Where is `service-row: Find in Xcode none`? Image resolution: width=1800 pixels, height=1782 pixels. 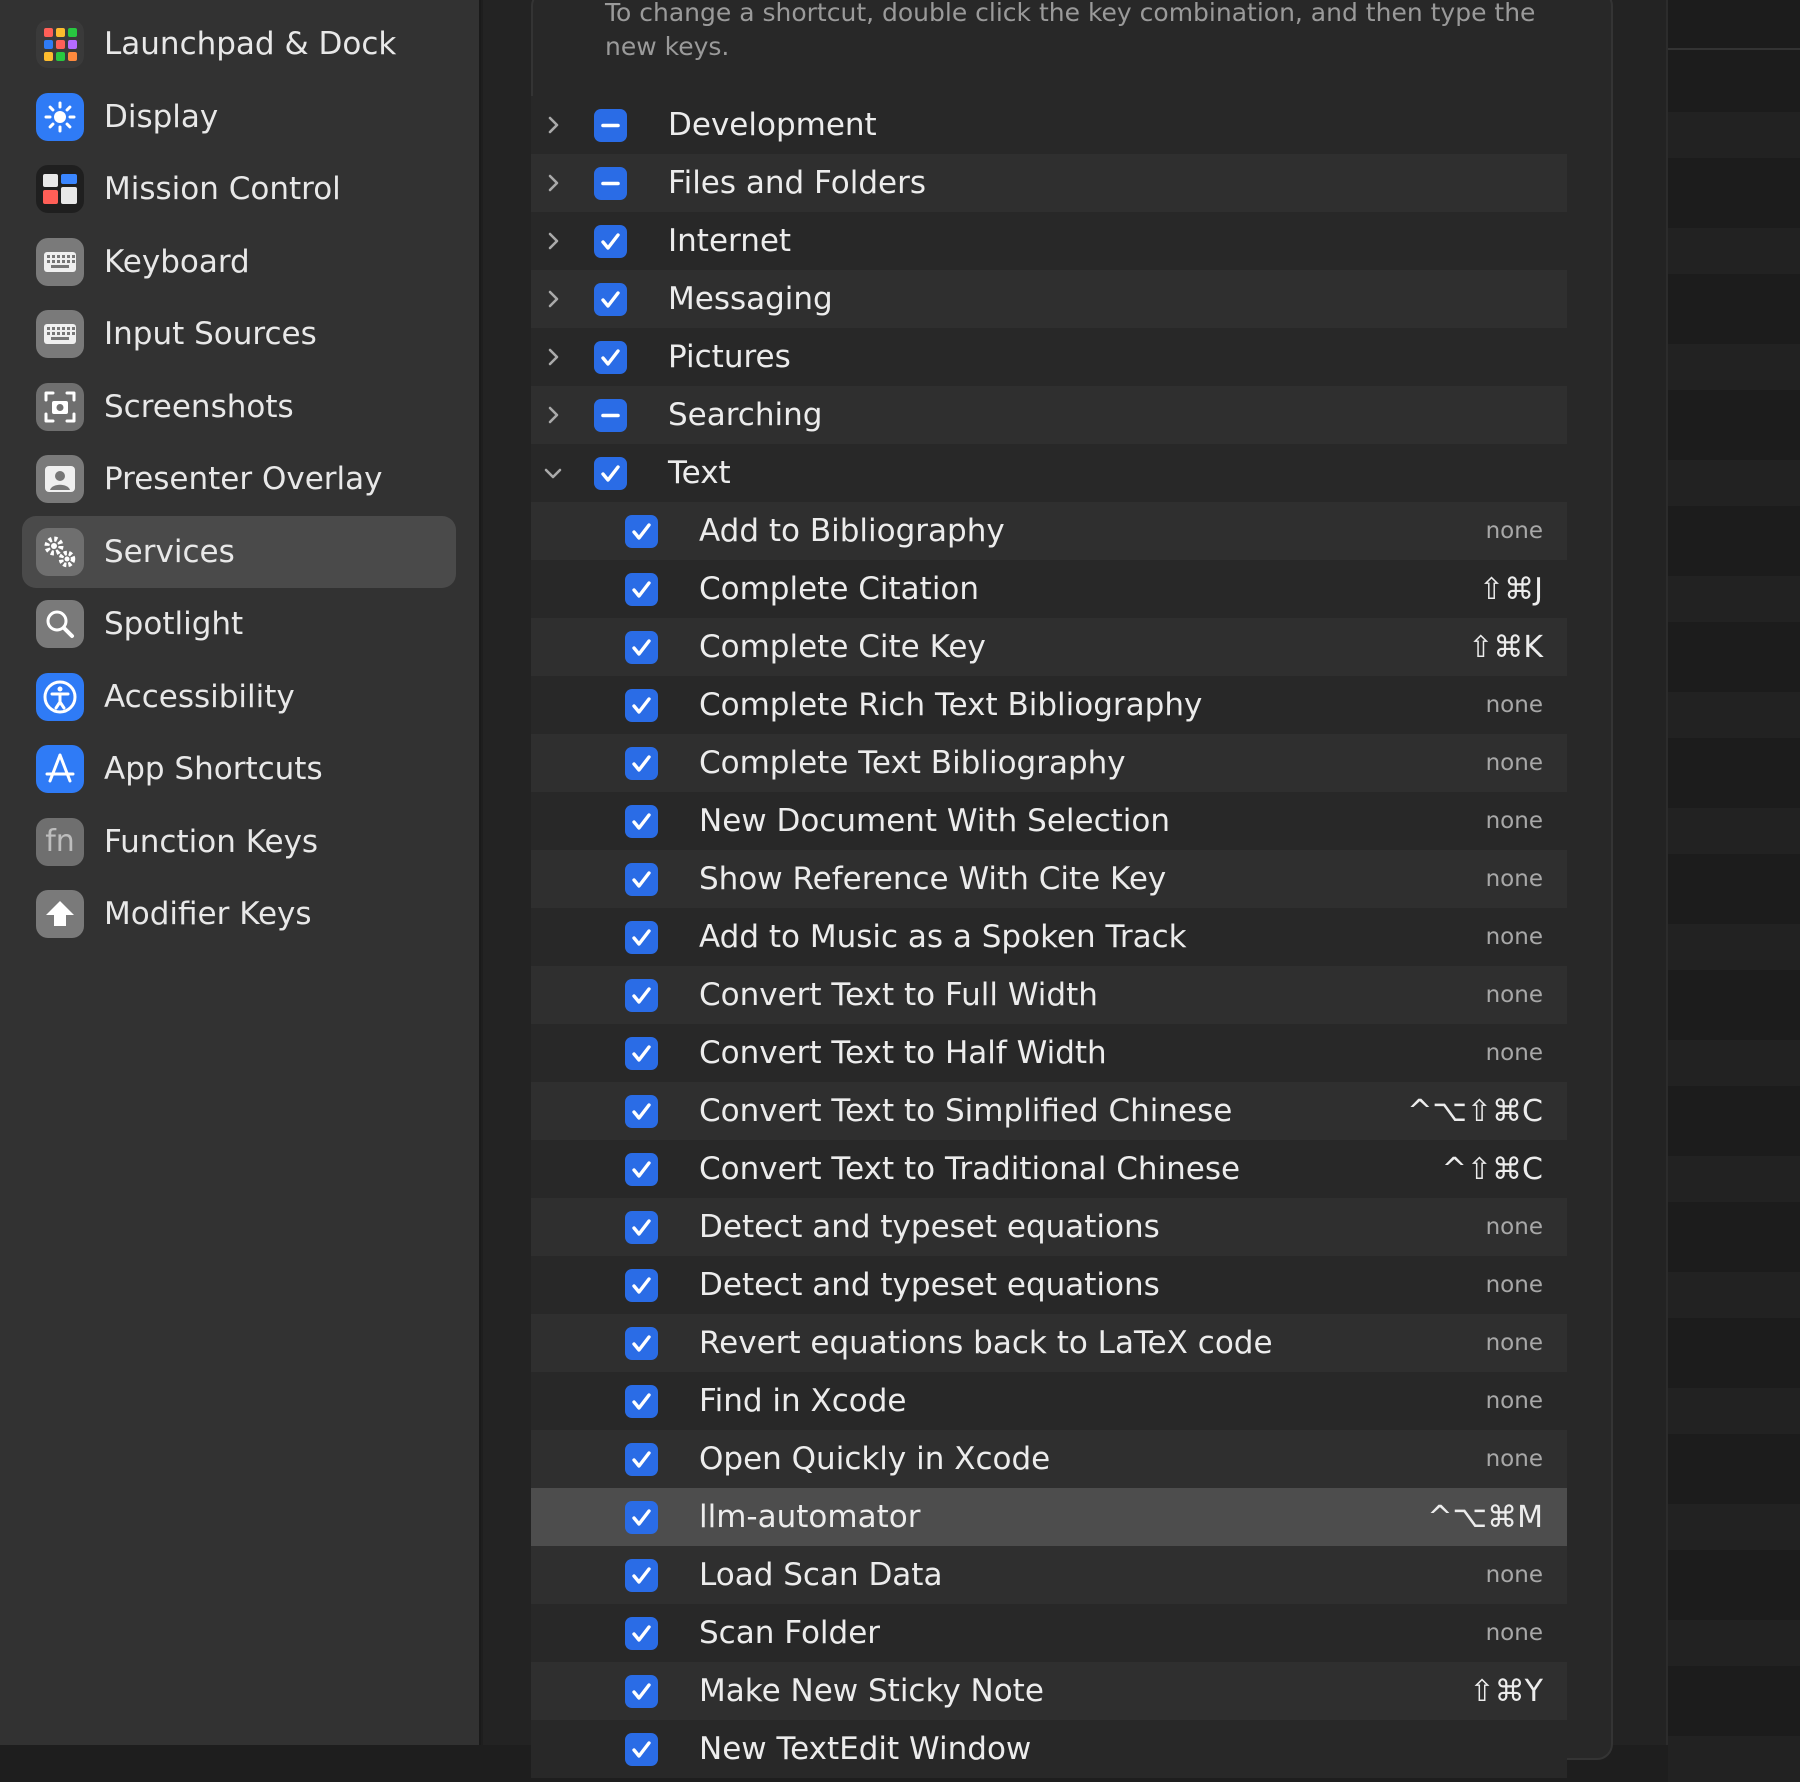 service-row: Find in Xcode none is located at coordinates (1049, 1401).